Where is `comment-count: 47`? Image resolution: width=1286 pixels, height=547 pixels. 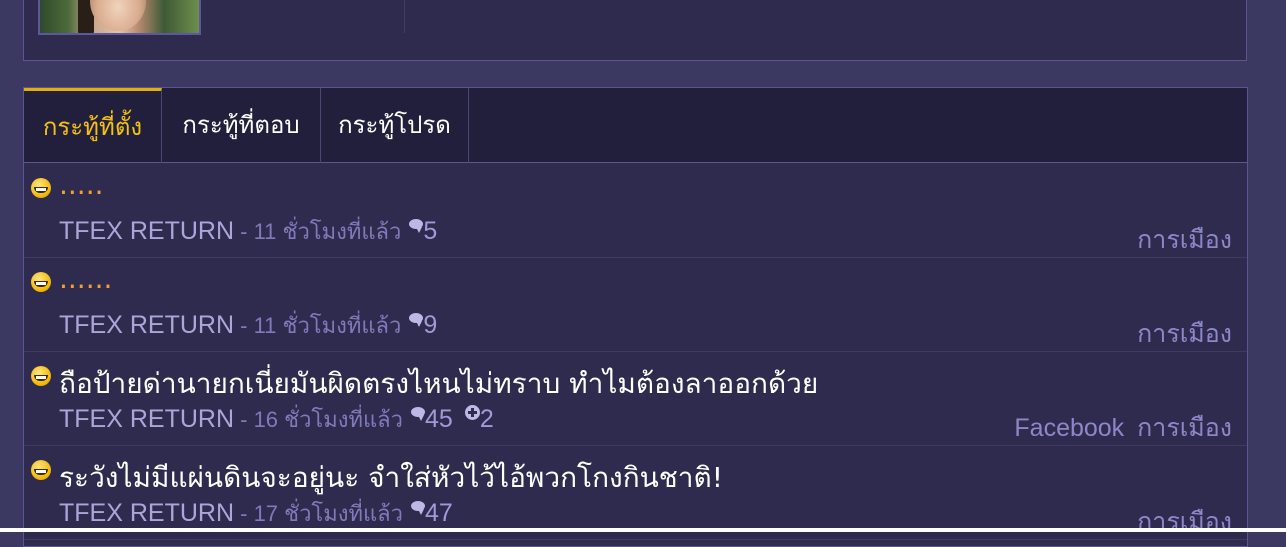
comment-count: 47 is located at coordinates (439, 513).